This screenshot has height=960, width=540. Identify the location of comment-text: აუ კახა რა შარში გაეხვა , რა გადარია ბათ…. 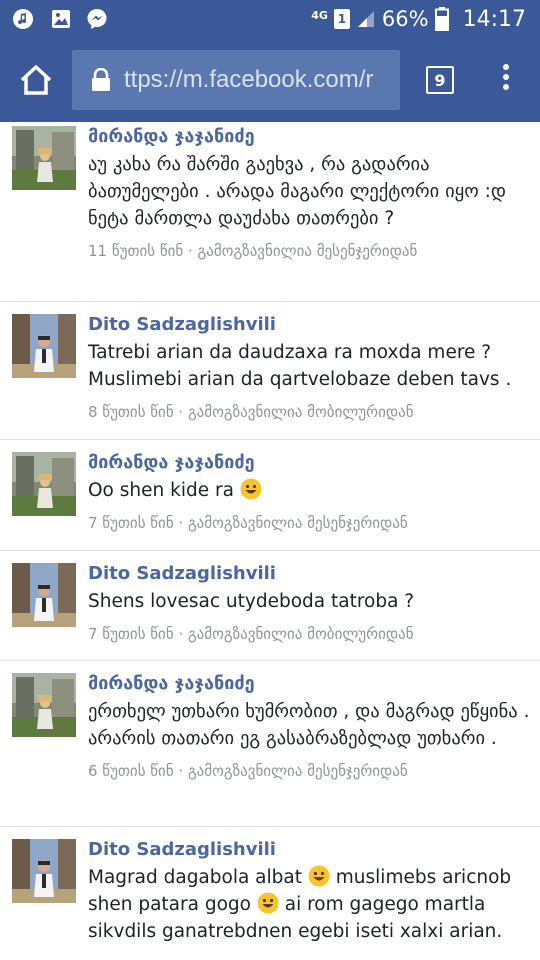
(297, 191).